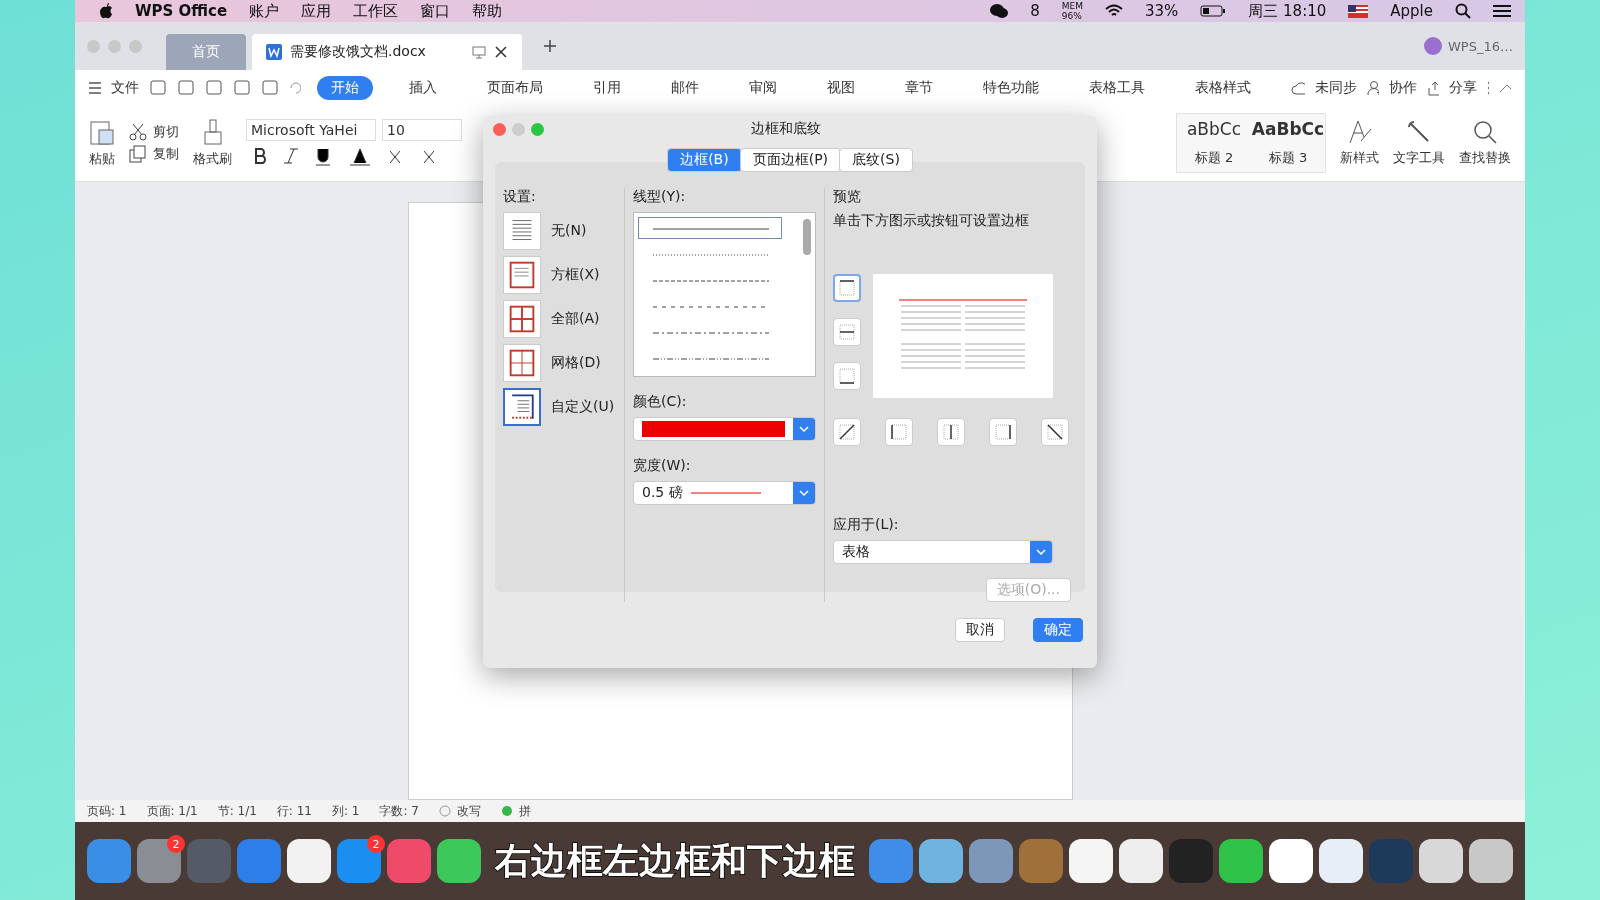 This screenshot has height=900, width=1600. What do you see at coordinates (1298, 87) in the screenshot?
I see `cloud-icon` at bounding box center [1298, 87].